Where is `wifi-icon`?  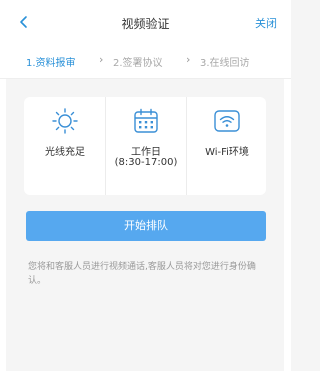
wifi-icon is located at coordinates (227, 121).